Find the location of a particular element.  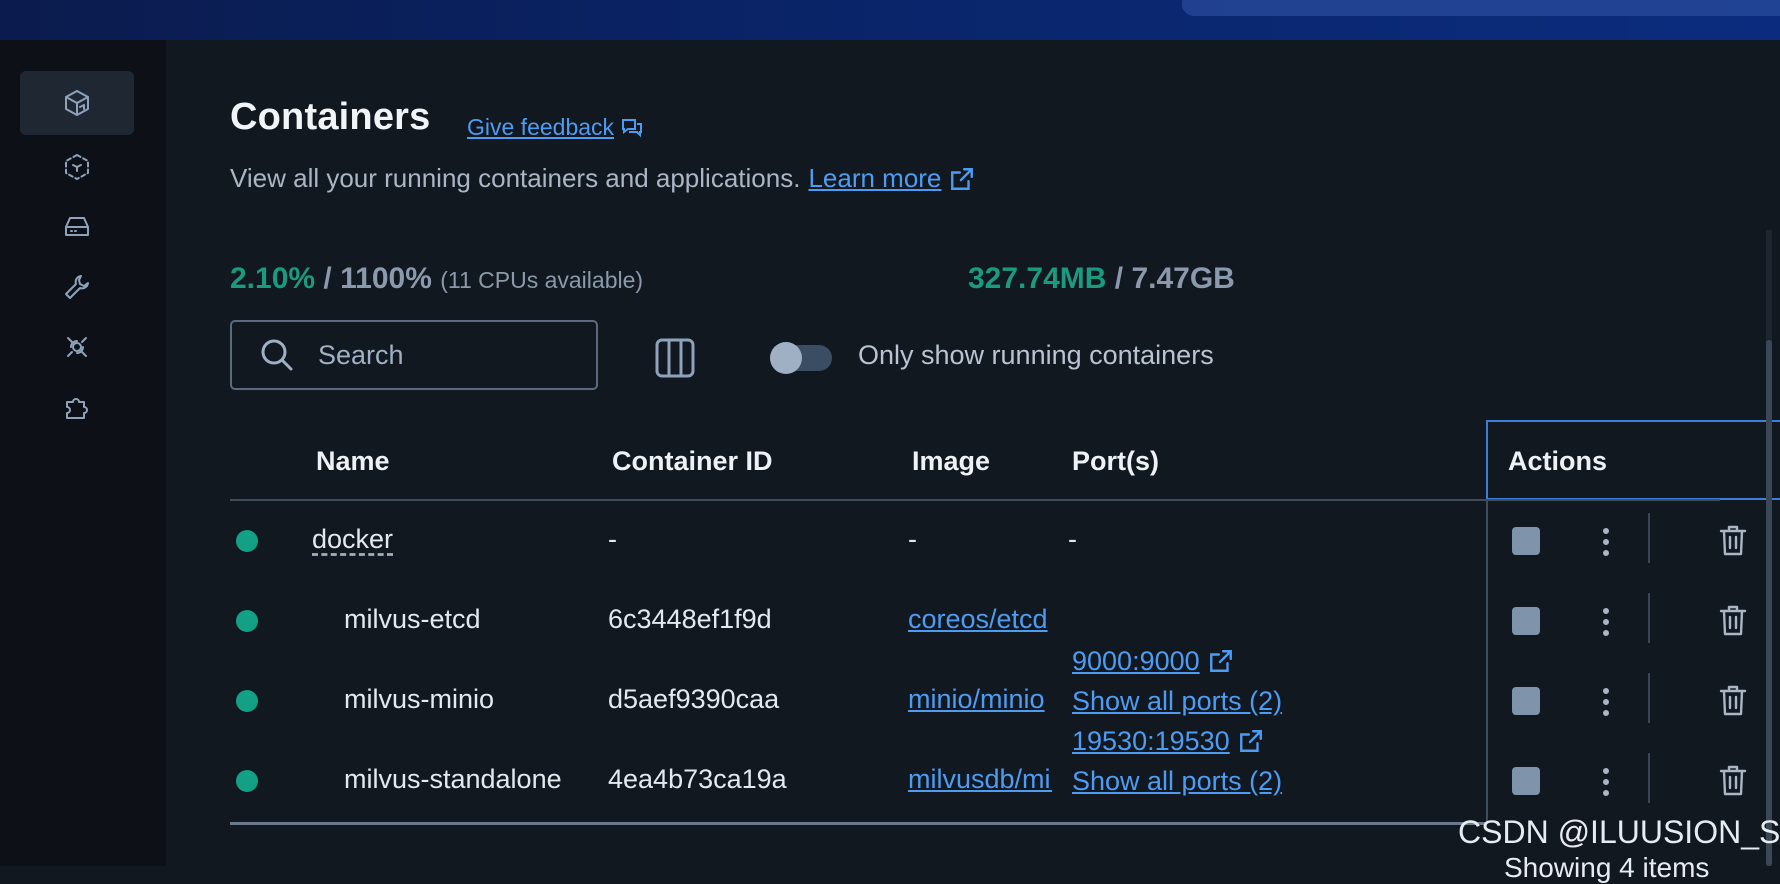

container-image-link: milvusdb/milvus is located at coordinates (980, 779).